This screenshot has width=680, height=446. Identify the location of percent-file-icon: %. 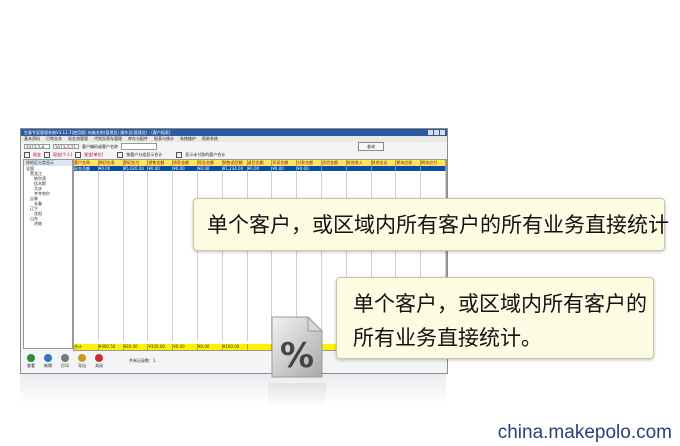
(297, 346).